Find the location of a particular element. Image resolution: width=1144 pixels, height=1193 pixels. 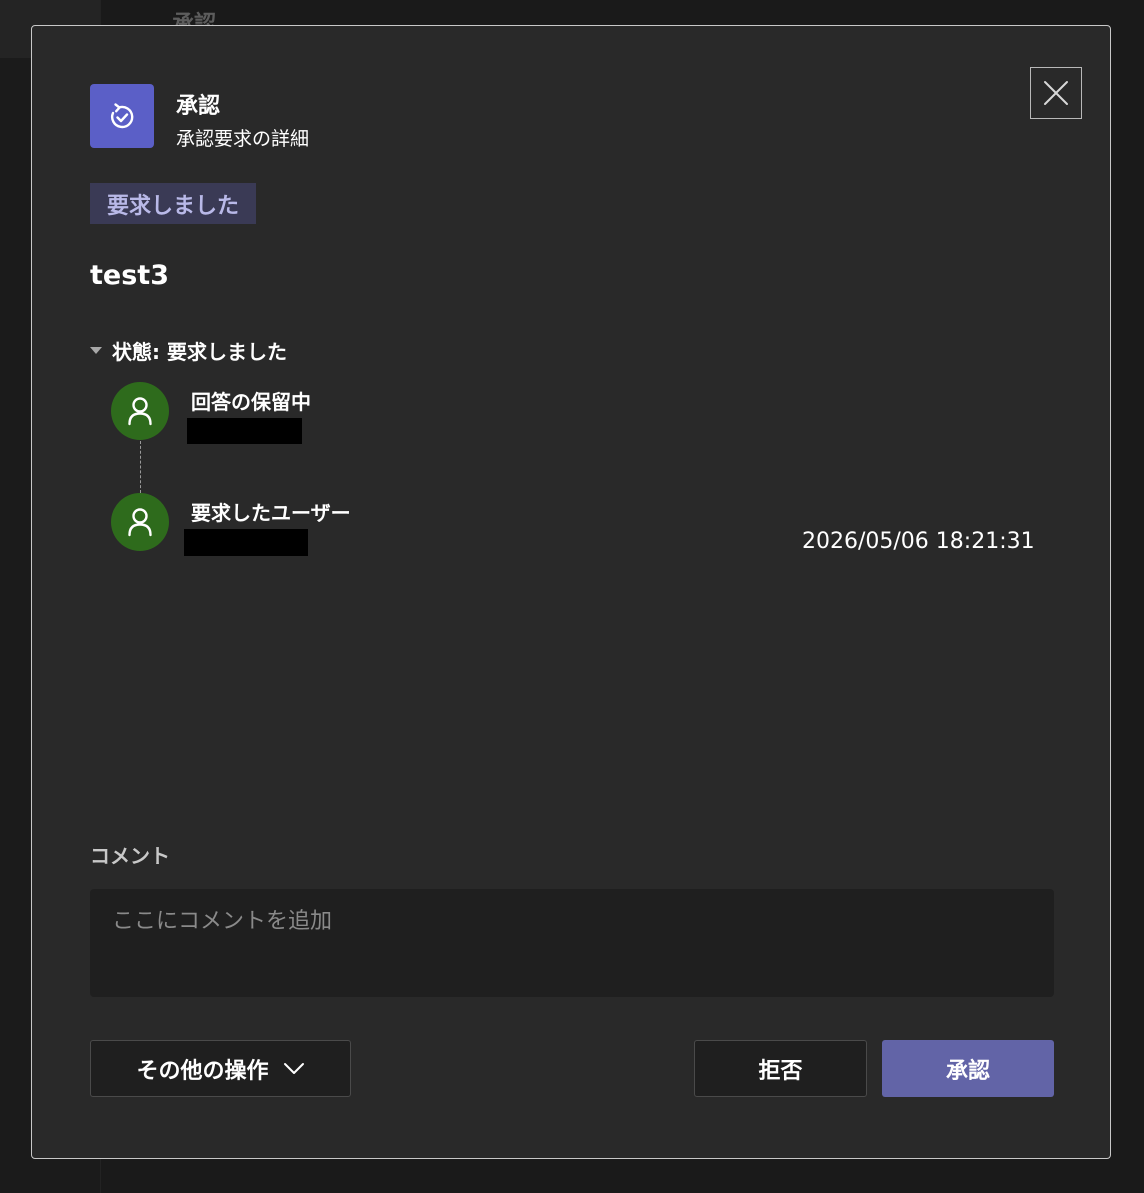

approve-button: 承認 is located at coordinates (968, 1068).